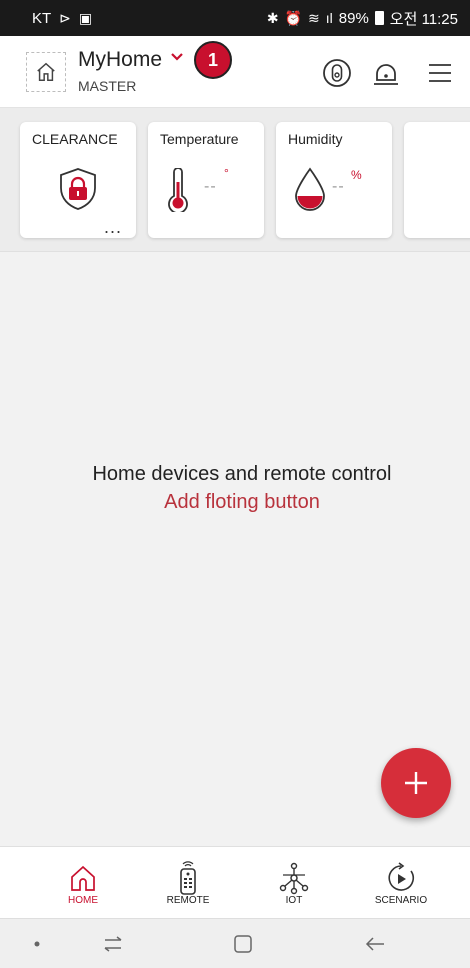 This screenshot has height=968, width=470. I want to click on card-title: Humidity, so click(315, 139).